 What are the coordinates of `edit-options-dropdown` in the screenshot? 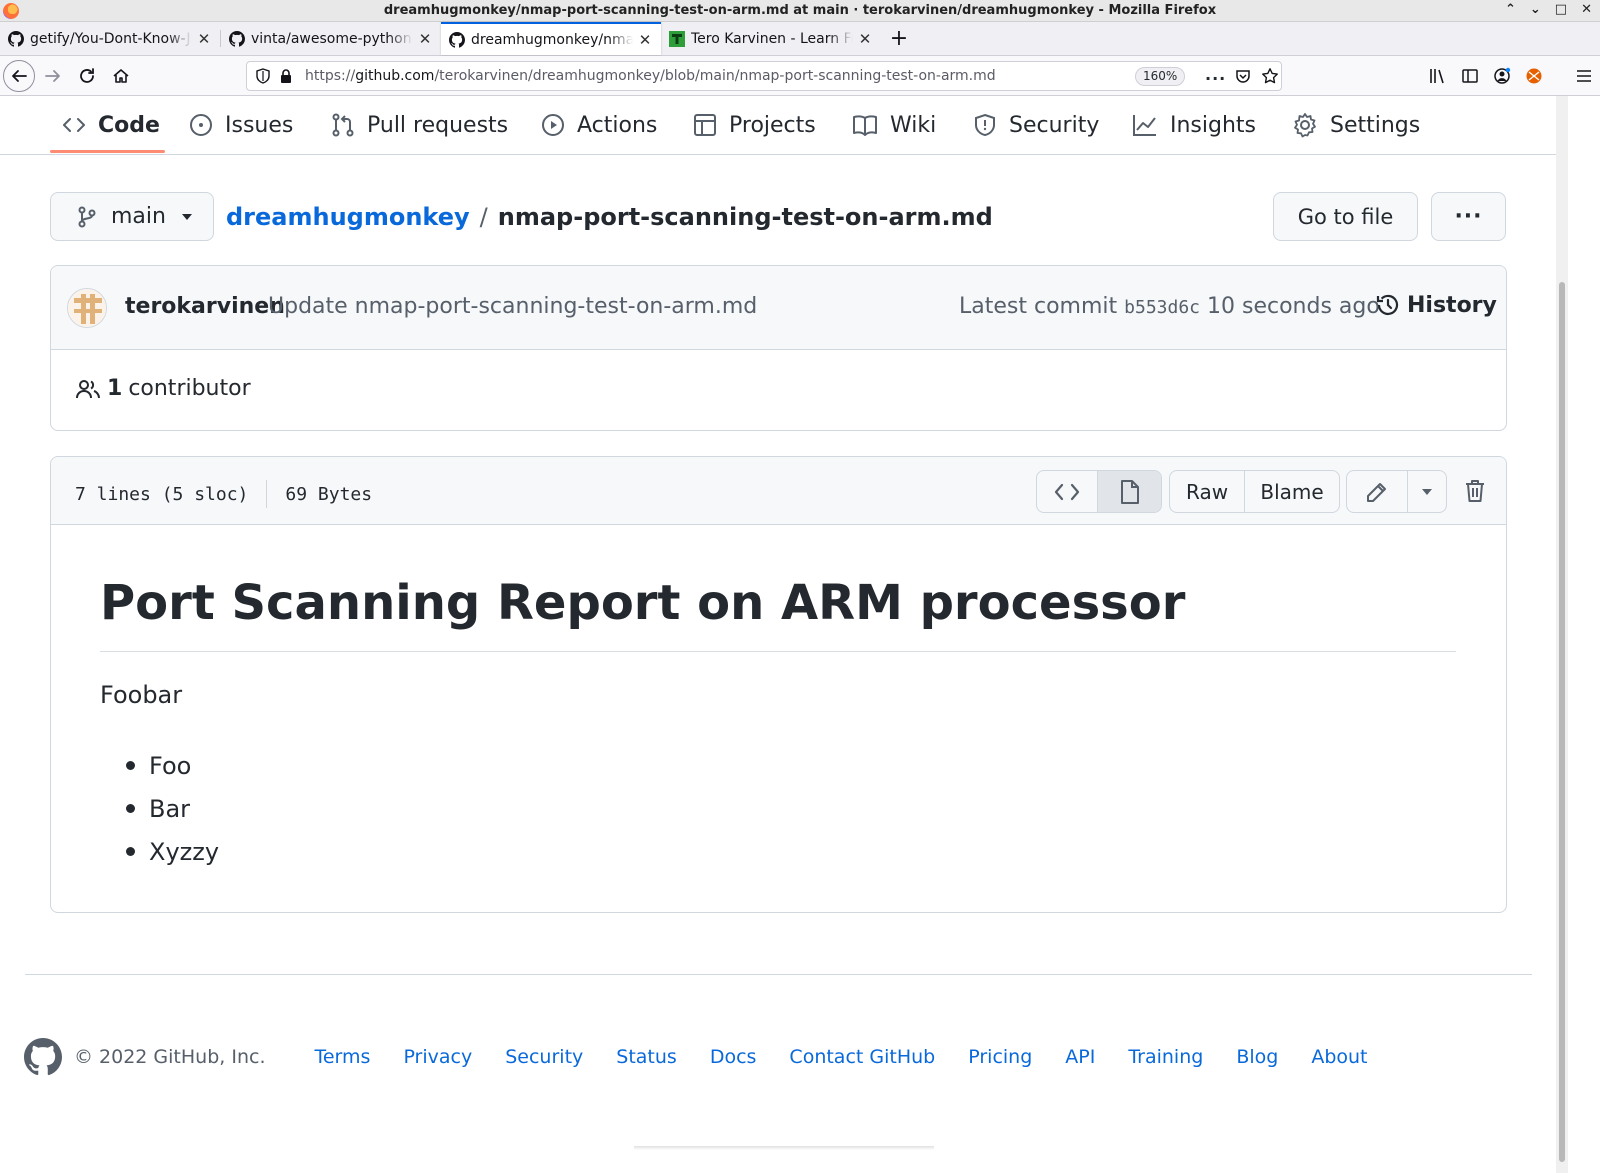 It's located at (1427, 491).